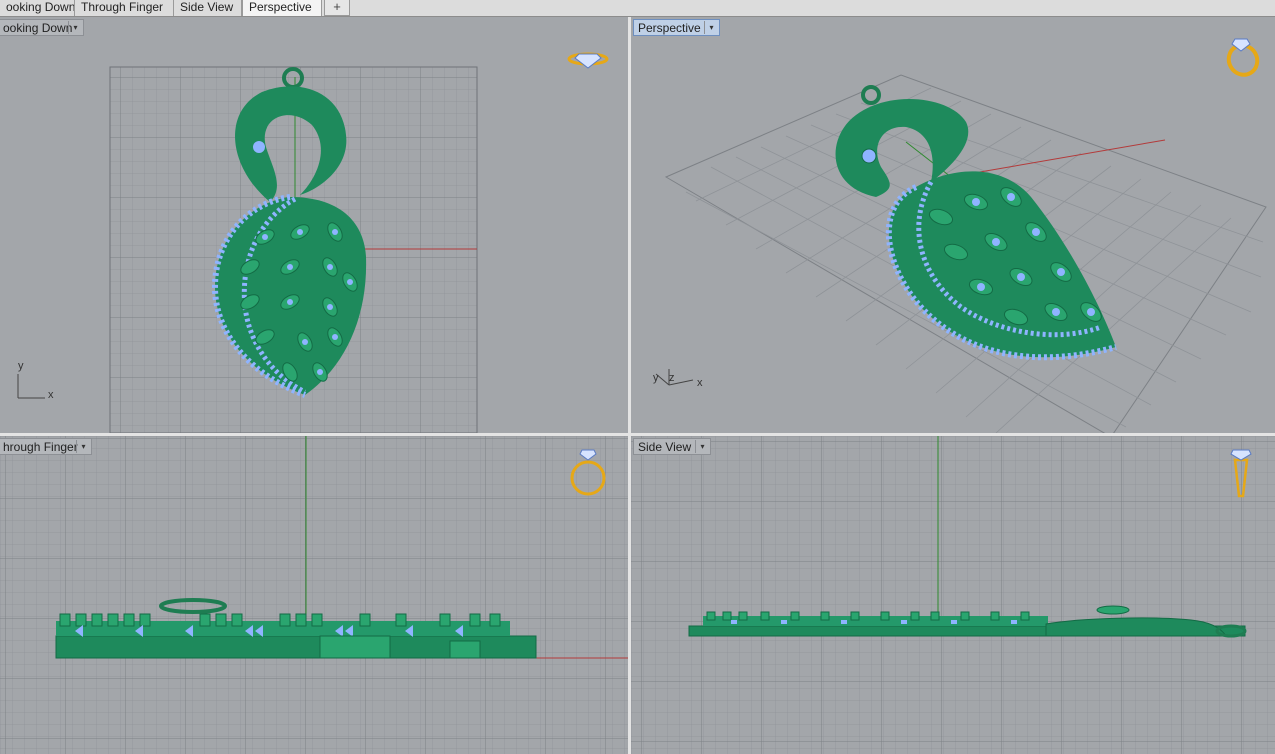 This screenshot has width=1275, height=754. I want to click on viewport-title-side-view: Side View ▾, so click(672, 446).